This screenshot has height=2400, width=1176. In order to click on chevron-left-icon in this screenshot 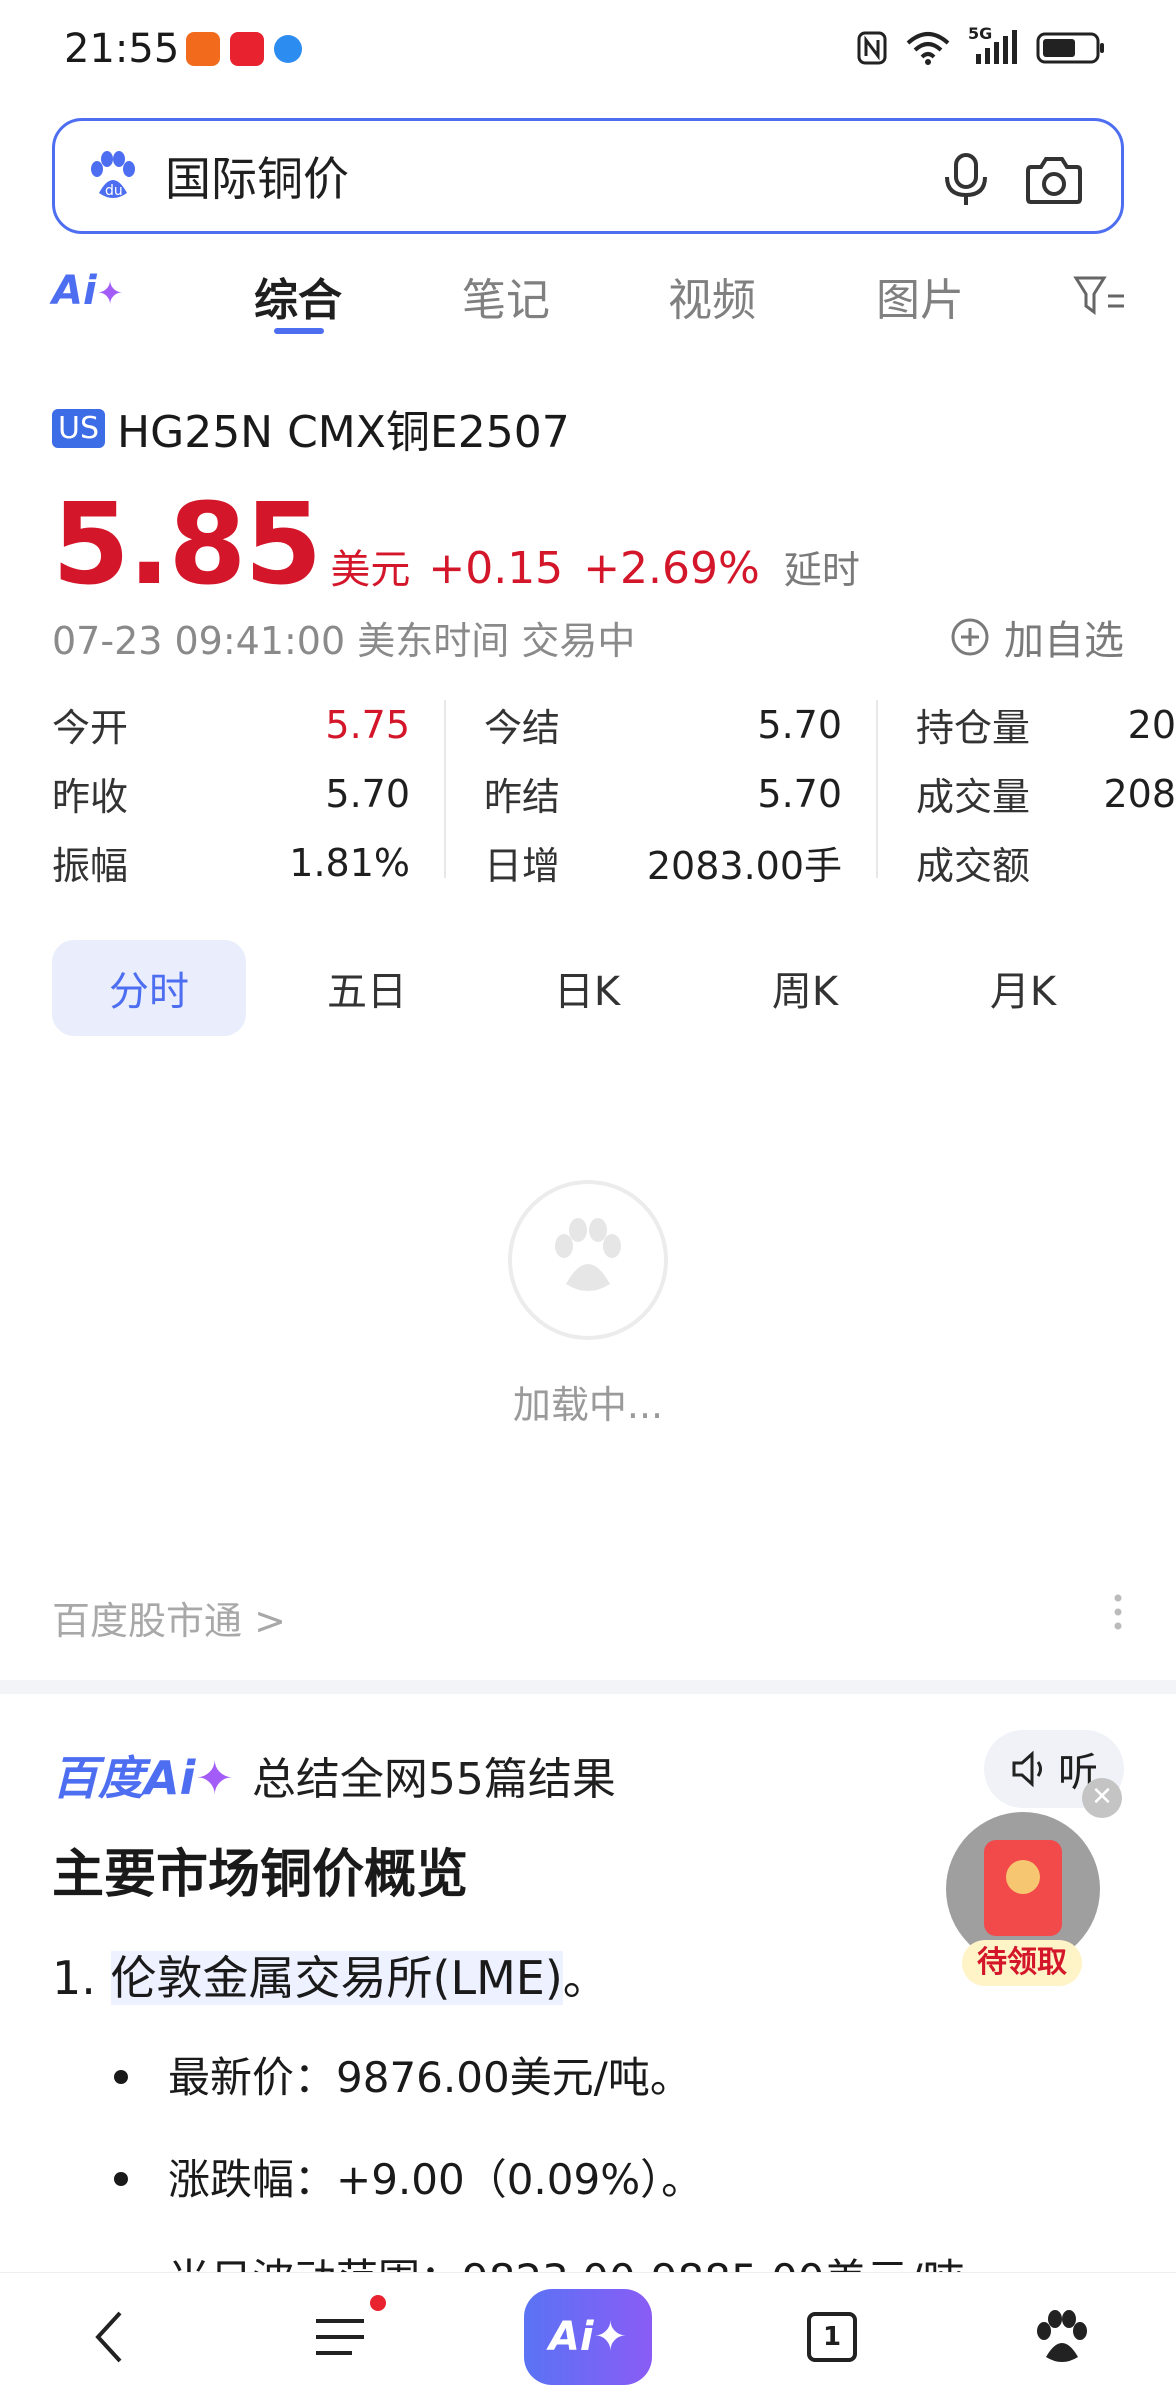, I will do `click(108, 2337)`.